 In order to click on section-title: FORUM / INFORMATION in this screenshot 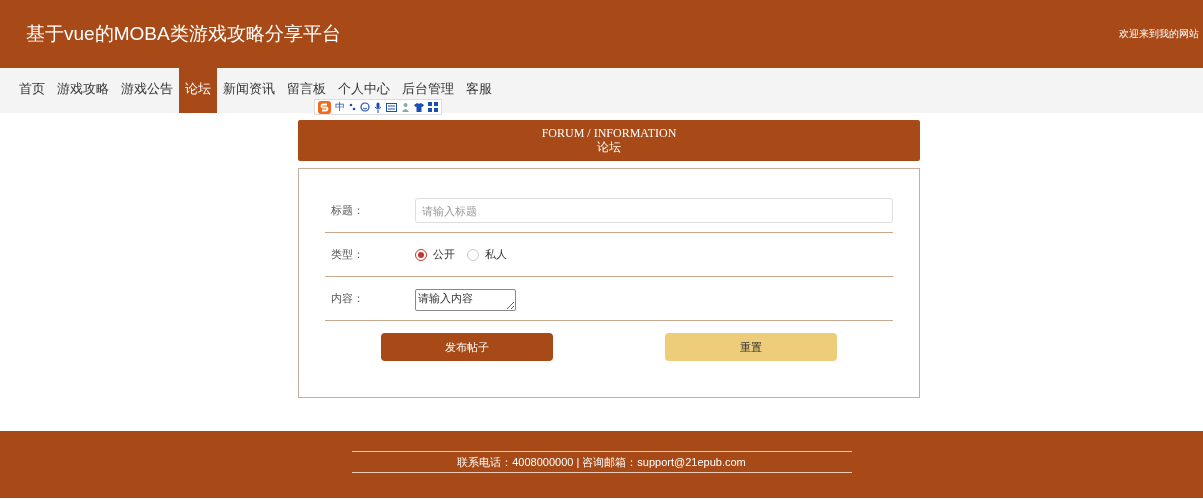, I will do `click(609, 133)`.